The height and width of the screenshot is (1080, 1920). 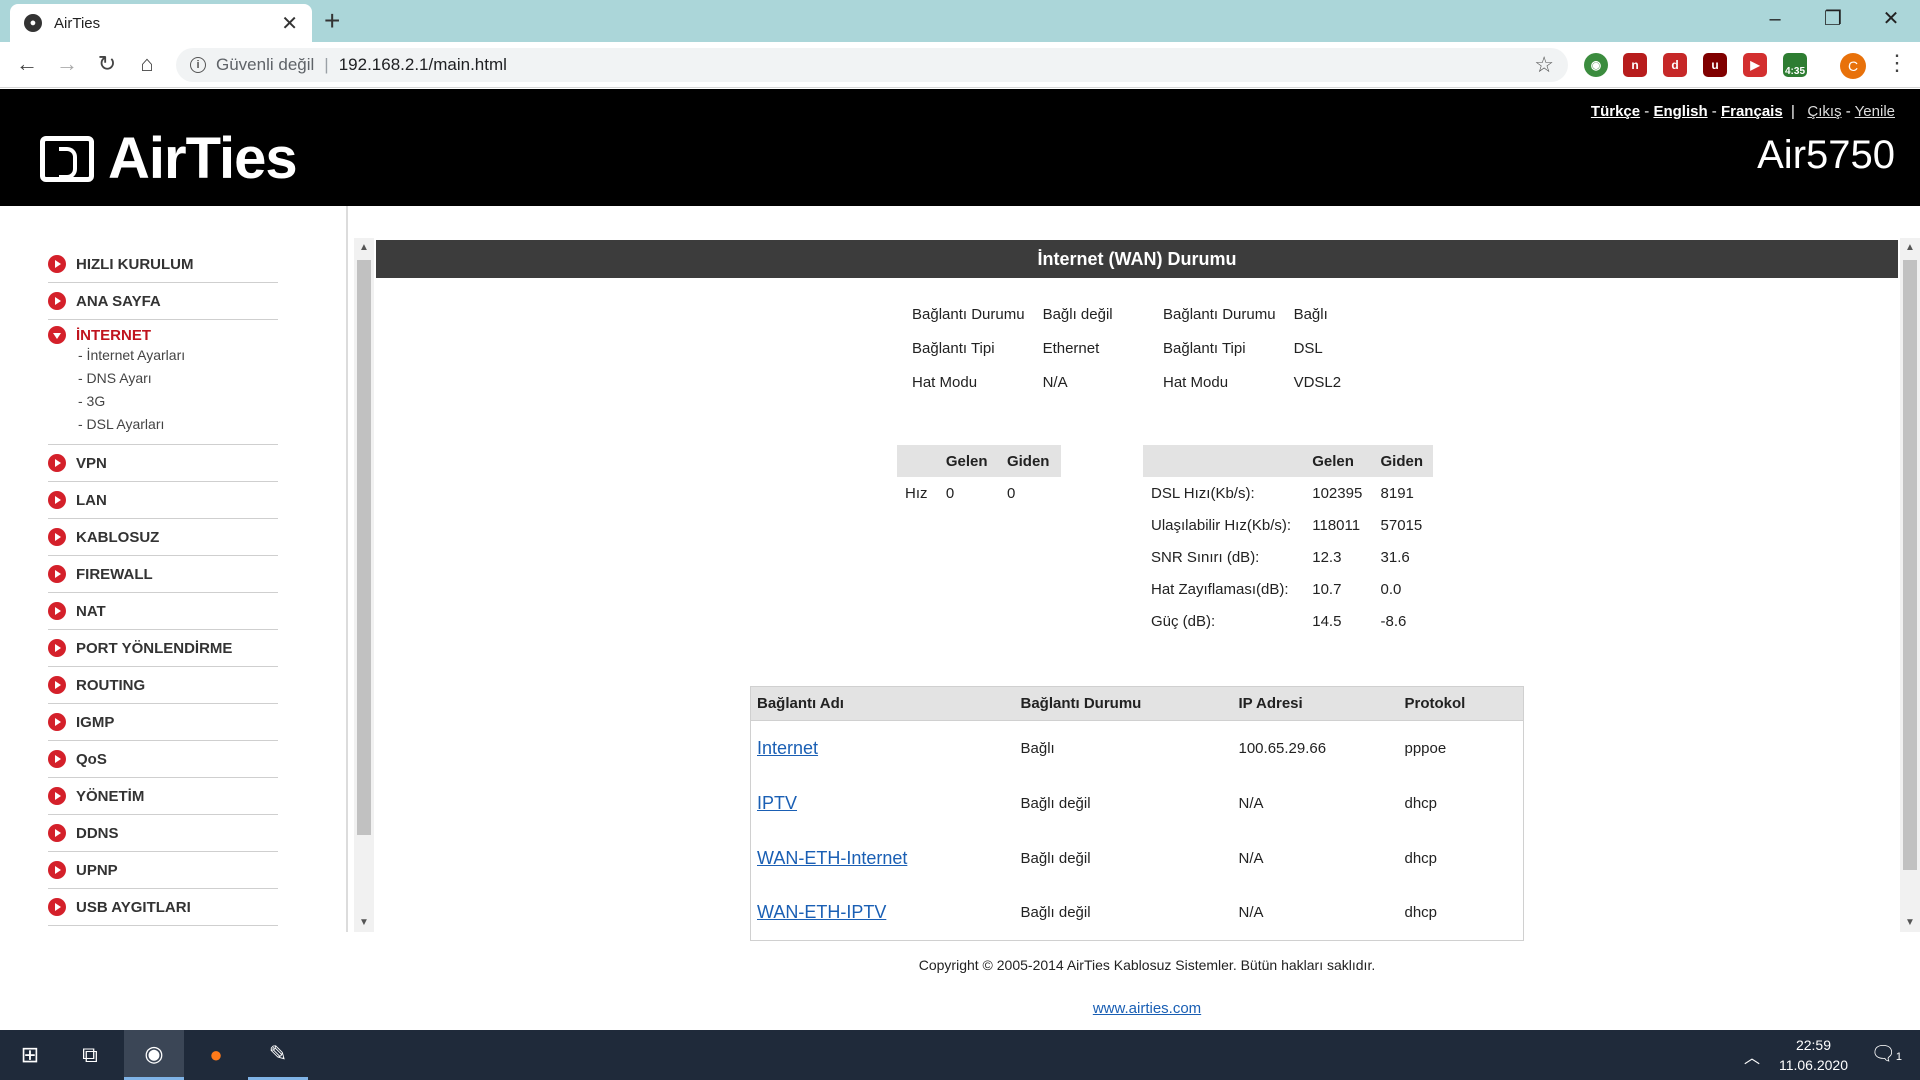 What do you see at coordinates (1615, 111) in the screenshot?
I see `lang-turkish-link: Türkçe` at bounding box center [1615, 111].